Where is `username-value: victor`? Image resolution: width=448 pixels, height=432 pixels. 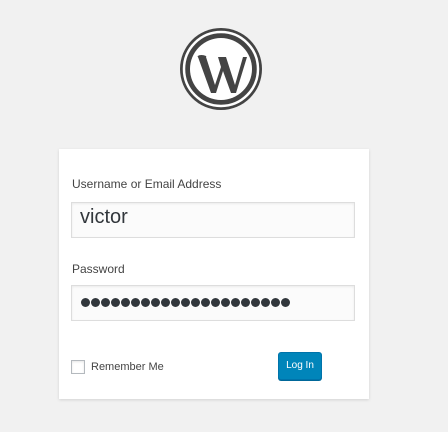
username-value: victor is located at coordinates (104, 217).